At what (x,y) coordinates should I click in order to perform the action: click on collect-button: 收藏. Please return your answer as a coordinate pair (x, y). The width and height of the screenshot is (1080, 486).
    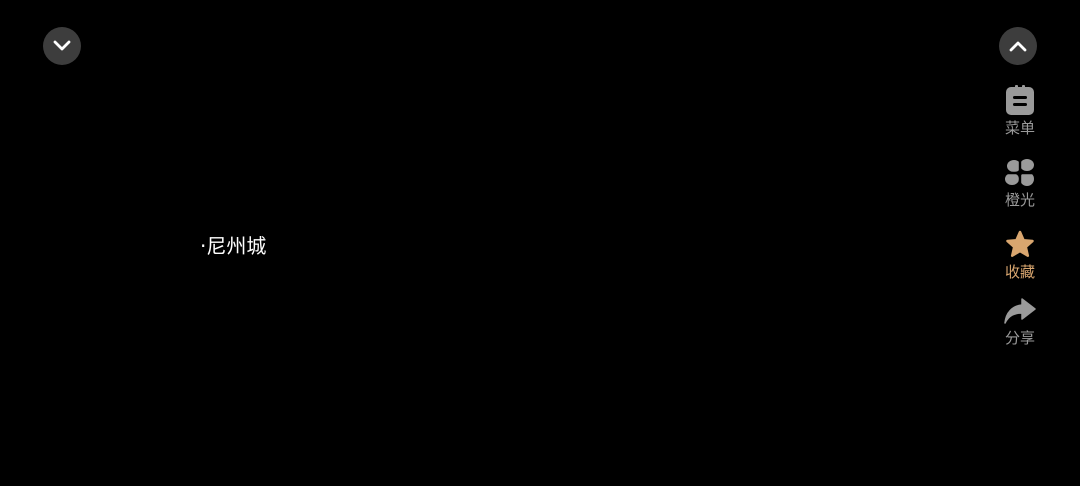
    Looking at the image, I should click on (1020, 254).